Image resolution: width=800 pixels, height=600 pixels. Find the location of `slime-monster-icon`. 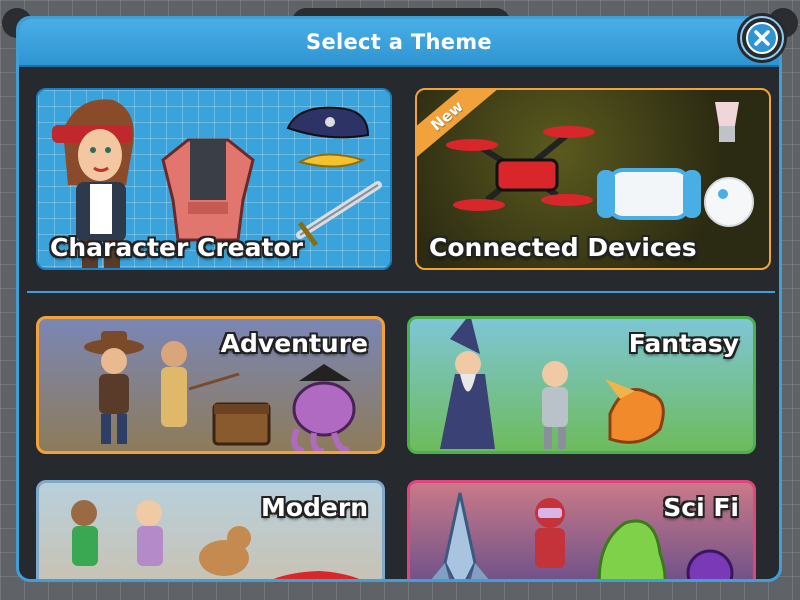

slime-monster-icon is located at coordinates (632, 549).